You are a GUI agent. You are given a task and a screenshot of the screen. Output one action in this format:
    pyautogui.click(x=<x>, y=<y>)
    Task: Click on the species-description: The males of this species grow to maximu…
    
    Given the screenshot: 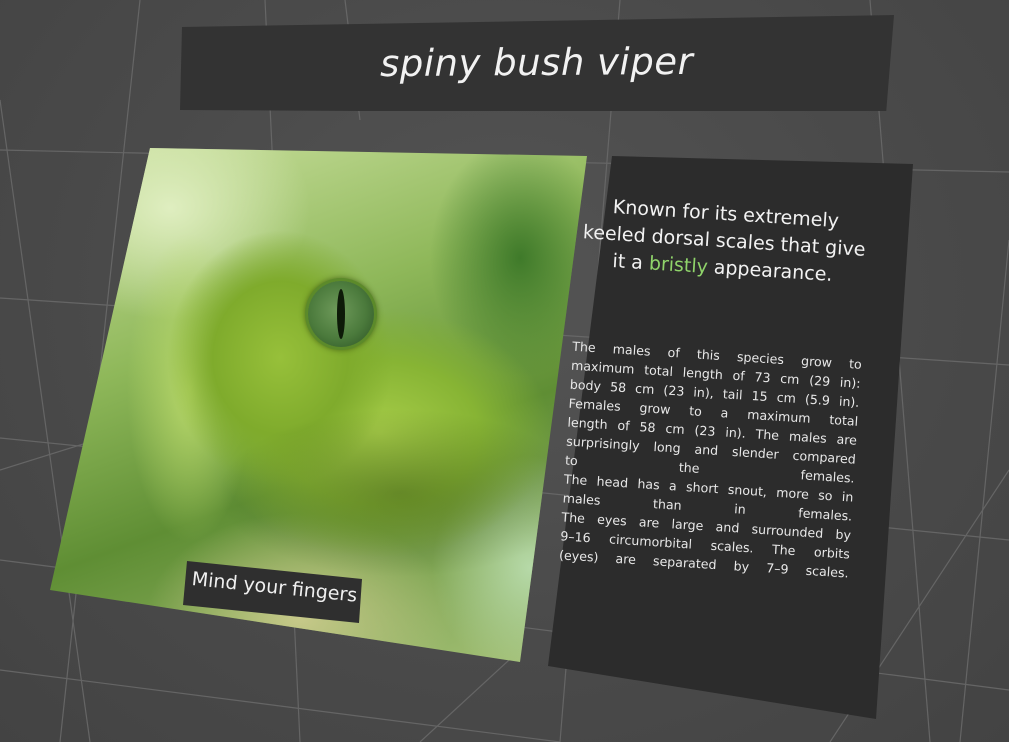 What is the action you would take?
    pyautogui.click(x=711, y=460)
    